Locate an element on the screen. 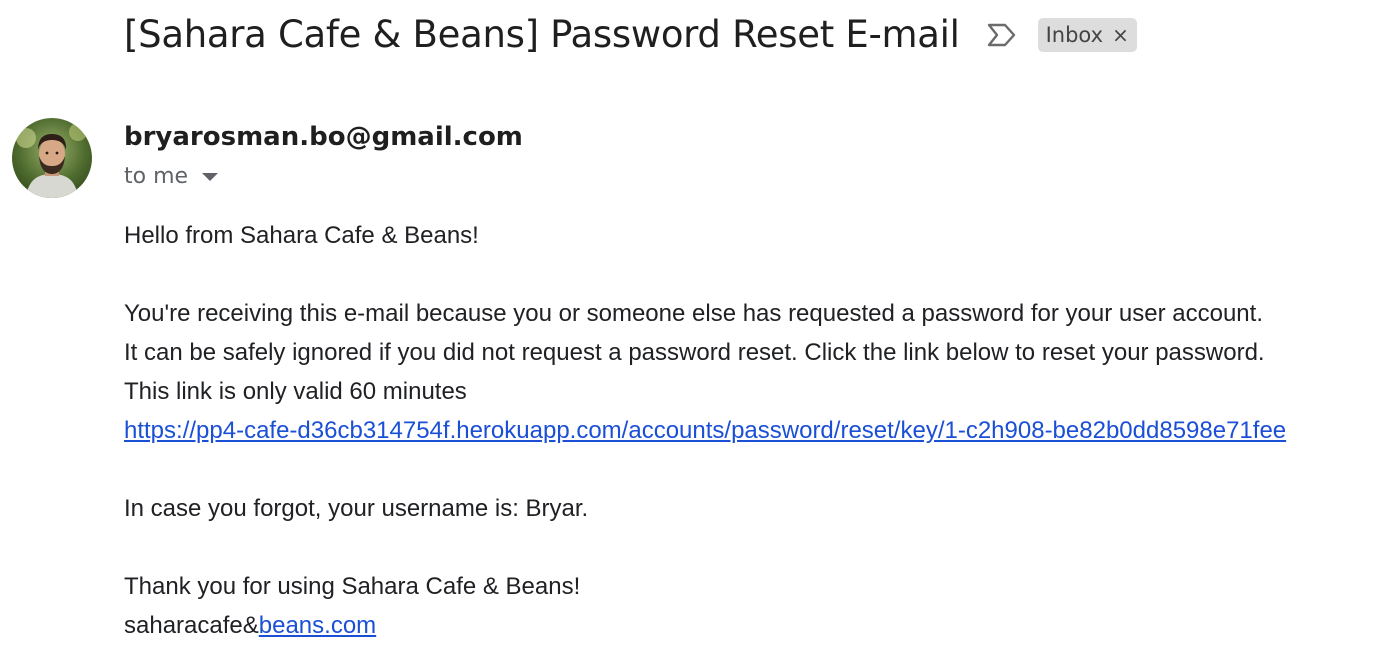 The width and height of the screenshot is (1374, 660). sender-avatar-photo is located at coordinates (52, 158).